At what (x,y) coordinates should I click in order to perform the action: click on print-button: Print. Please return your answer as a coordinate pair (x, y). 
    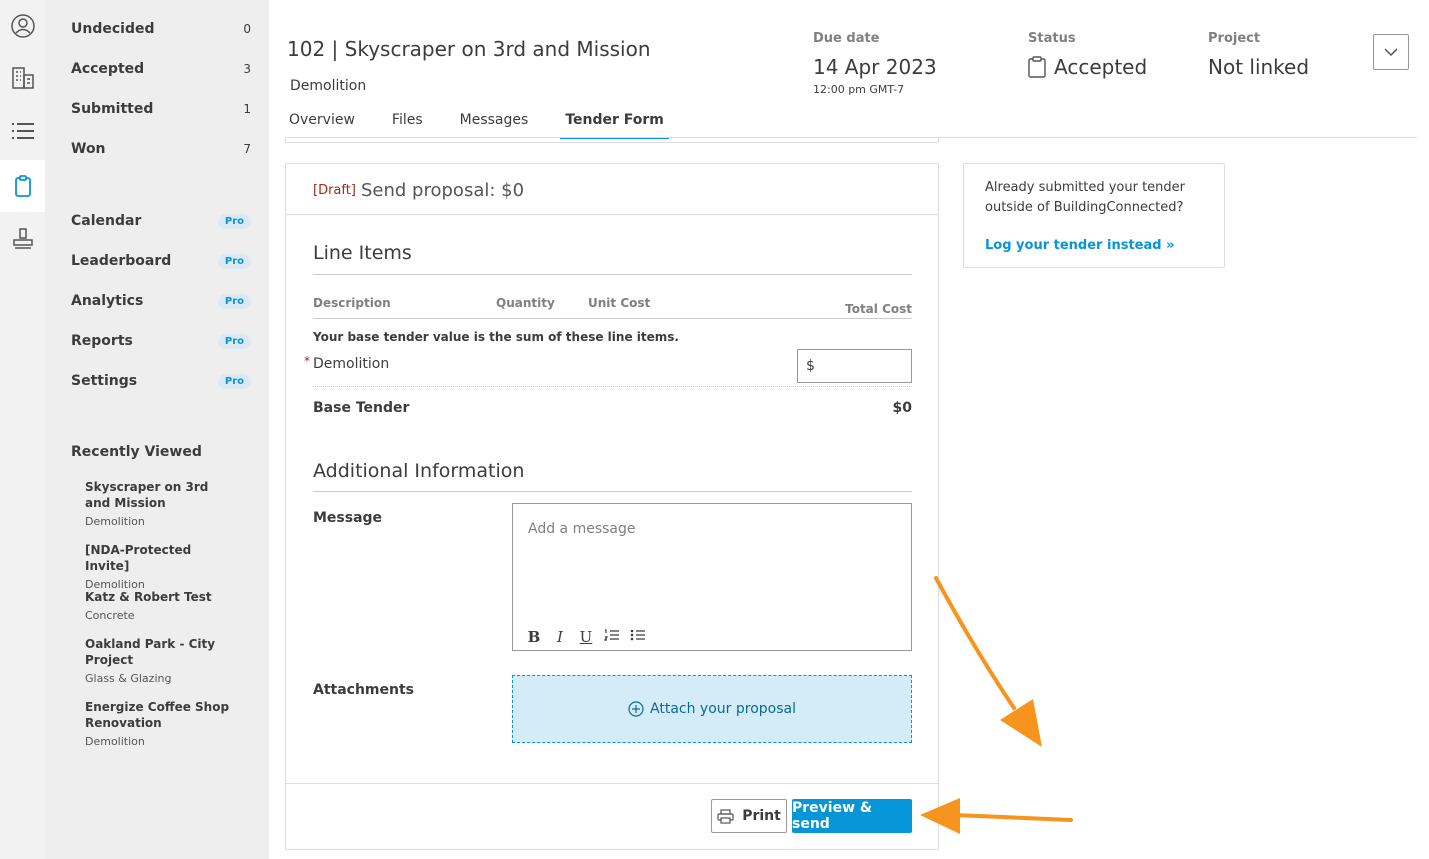
    Looking at the image, I should click on (749, 816).